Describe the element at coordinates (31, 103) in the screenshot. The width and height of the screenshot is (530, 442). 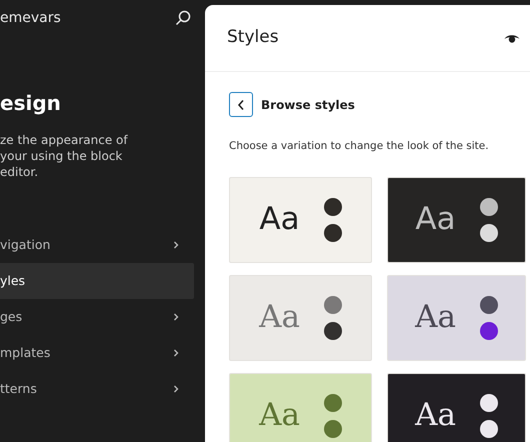
I see `sidebar-heading: esign` at that location.